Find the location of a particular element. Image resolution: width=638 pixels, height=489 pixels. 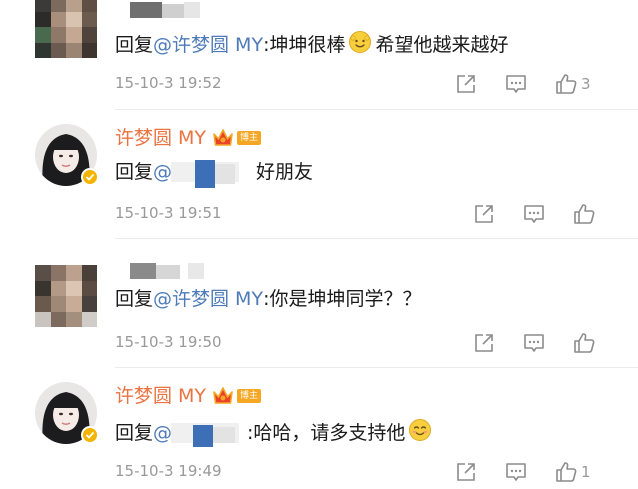

timestamp: 15-10-3 19:52 is located at coordinates (168, 83).